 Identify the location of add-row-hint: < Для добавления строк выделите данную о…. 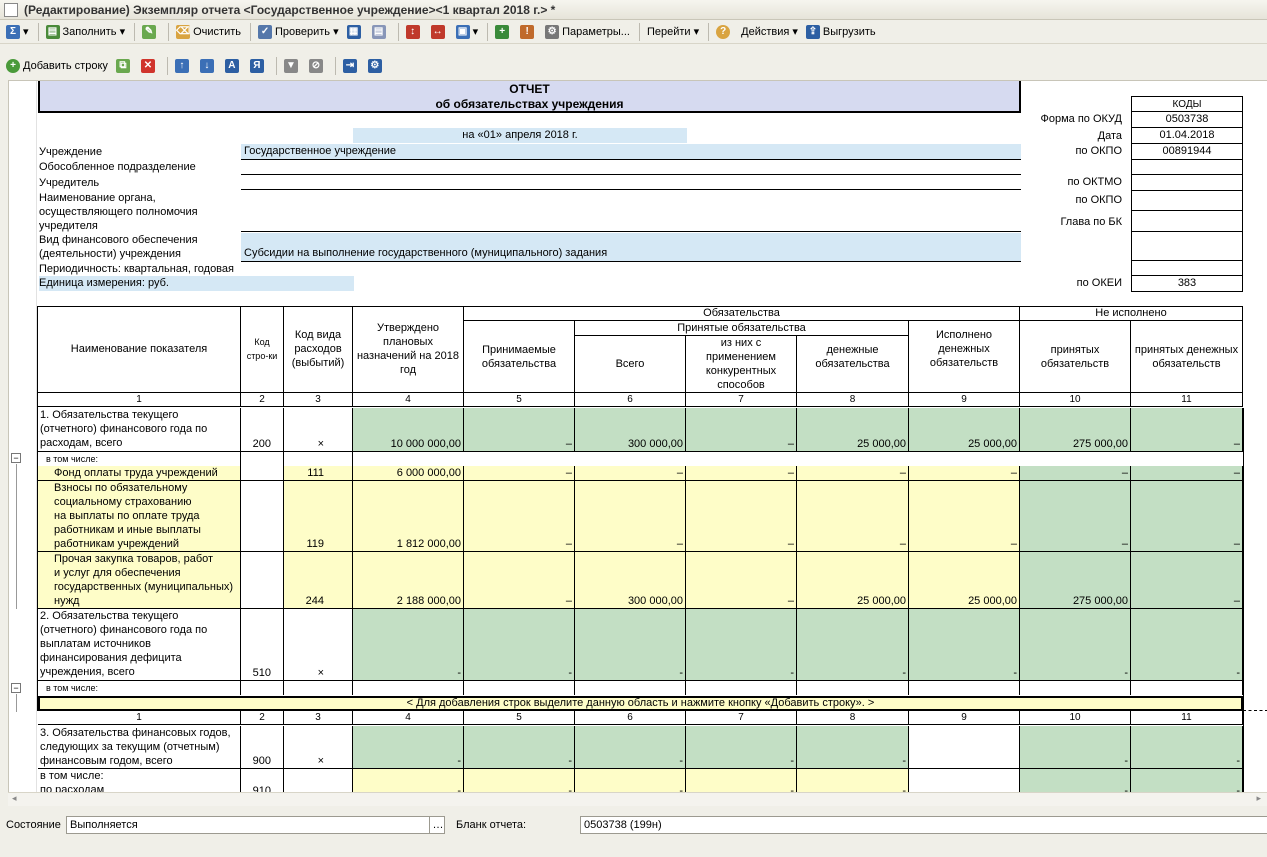
(640, 703).